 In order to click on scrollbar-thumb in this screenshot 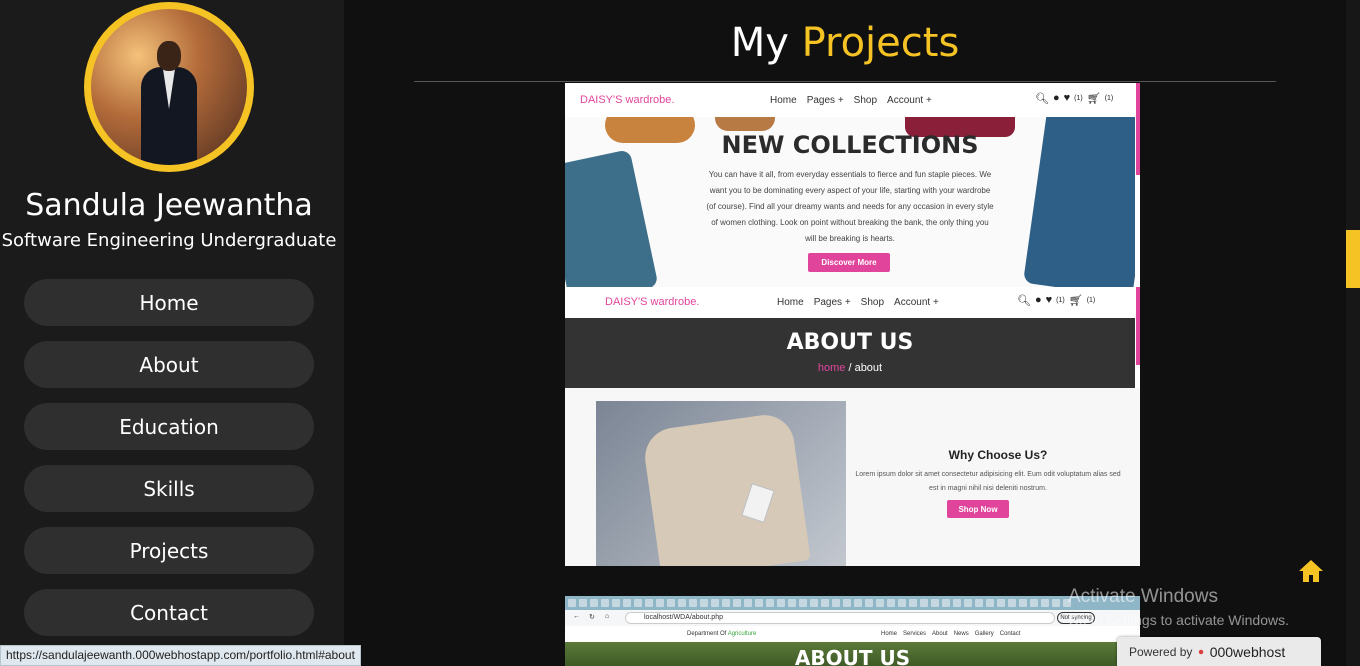, I will do `click(1353, 259)`.